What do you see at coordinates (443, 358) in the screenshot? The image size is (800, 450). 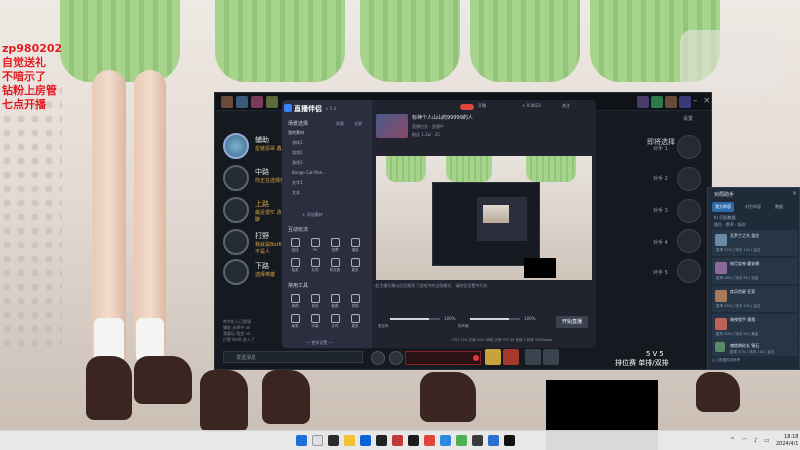 I see `champion-name-box` at bounding box center [443, 358].